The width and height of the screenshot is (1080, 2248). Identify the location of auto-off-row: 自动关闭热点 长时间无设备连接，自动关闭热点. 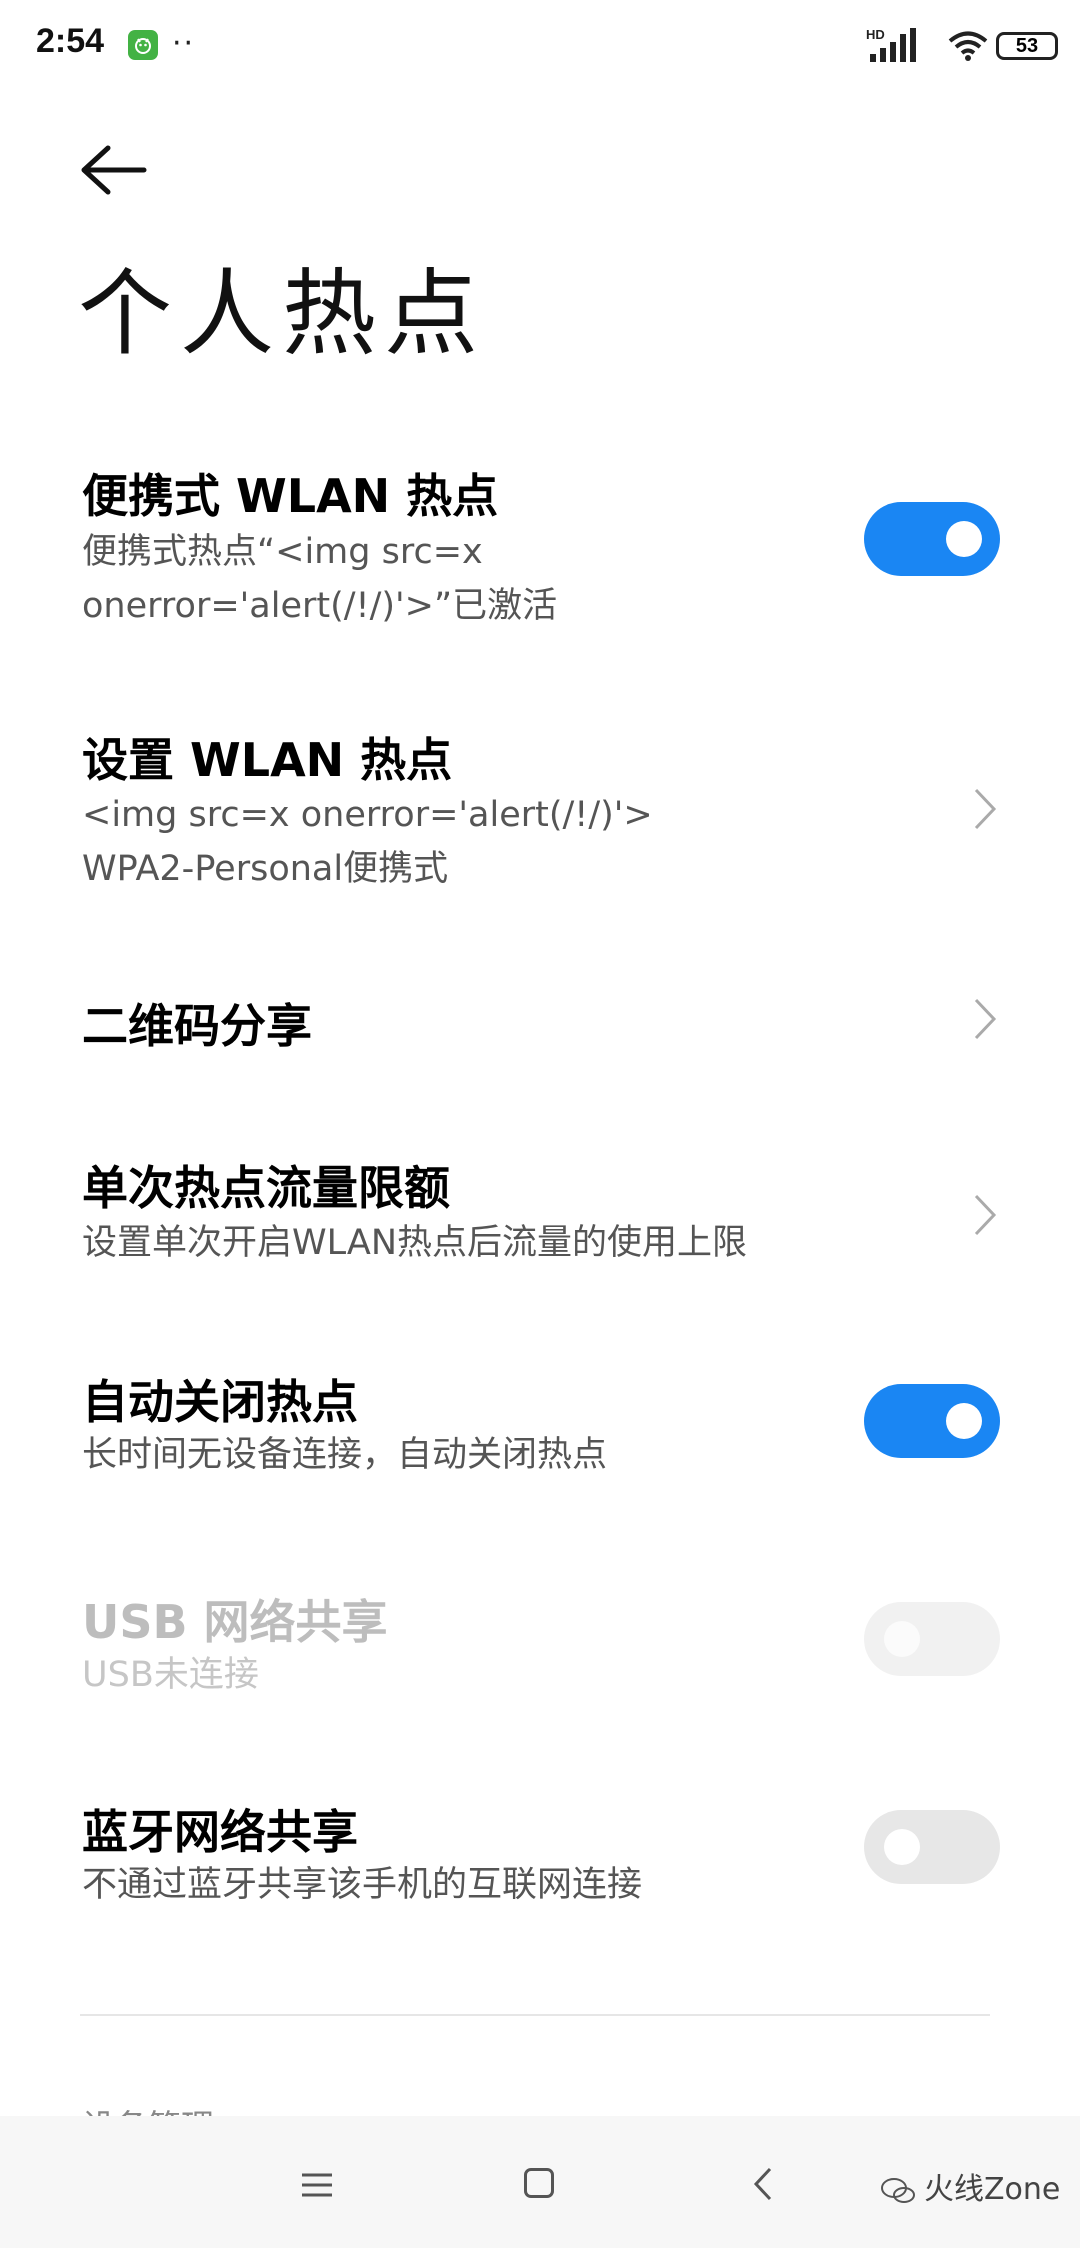
(540, 1431).